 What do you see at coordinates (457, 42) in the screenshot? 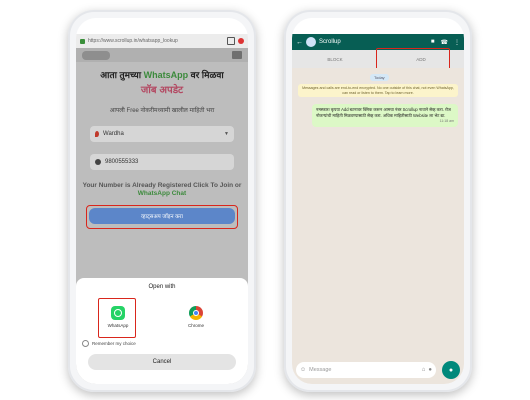
I see `more-options-icon: ⋮` at bounding box center [457, 42].